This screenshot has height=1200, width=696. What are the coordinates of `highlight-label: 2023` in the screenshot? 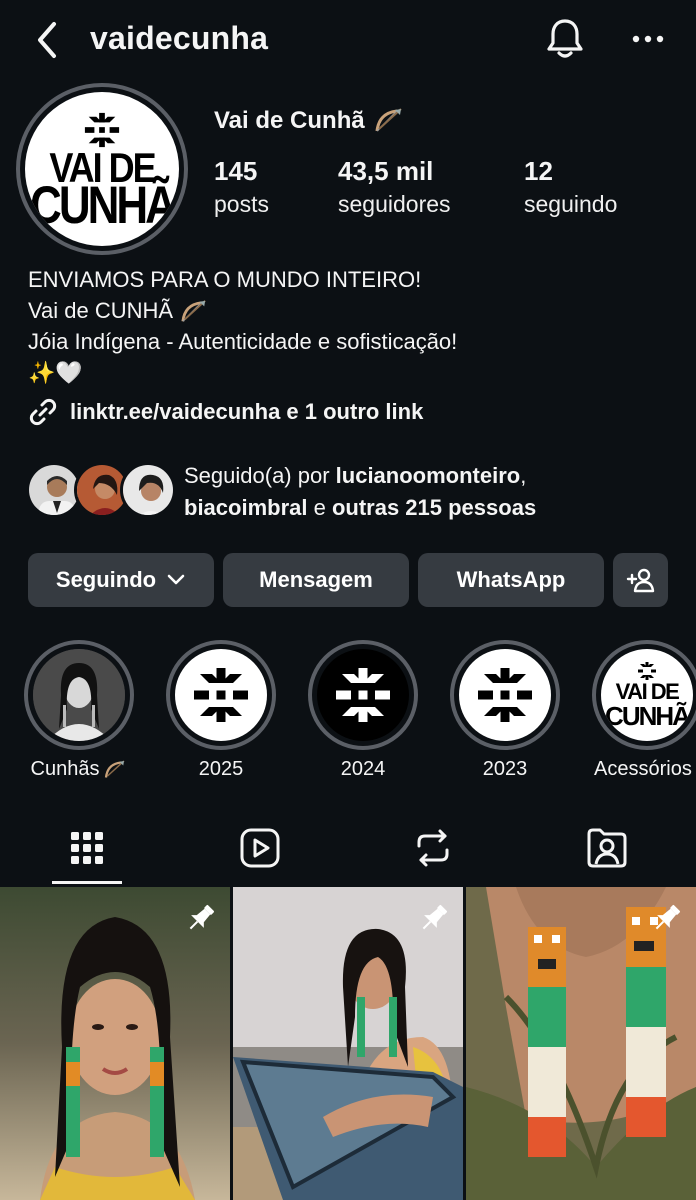 It's located at (505, 769).